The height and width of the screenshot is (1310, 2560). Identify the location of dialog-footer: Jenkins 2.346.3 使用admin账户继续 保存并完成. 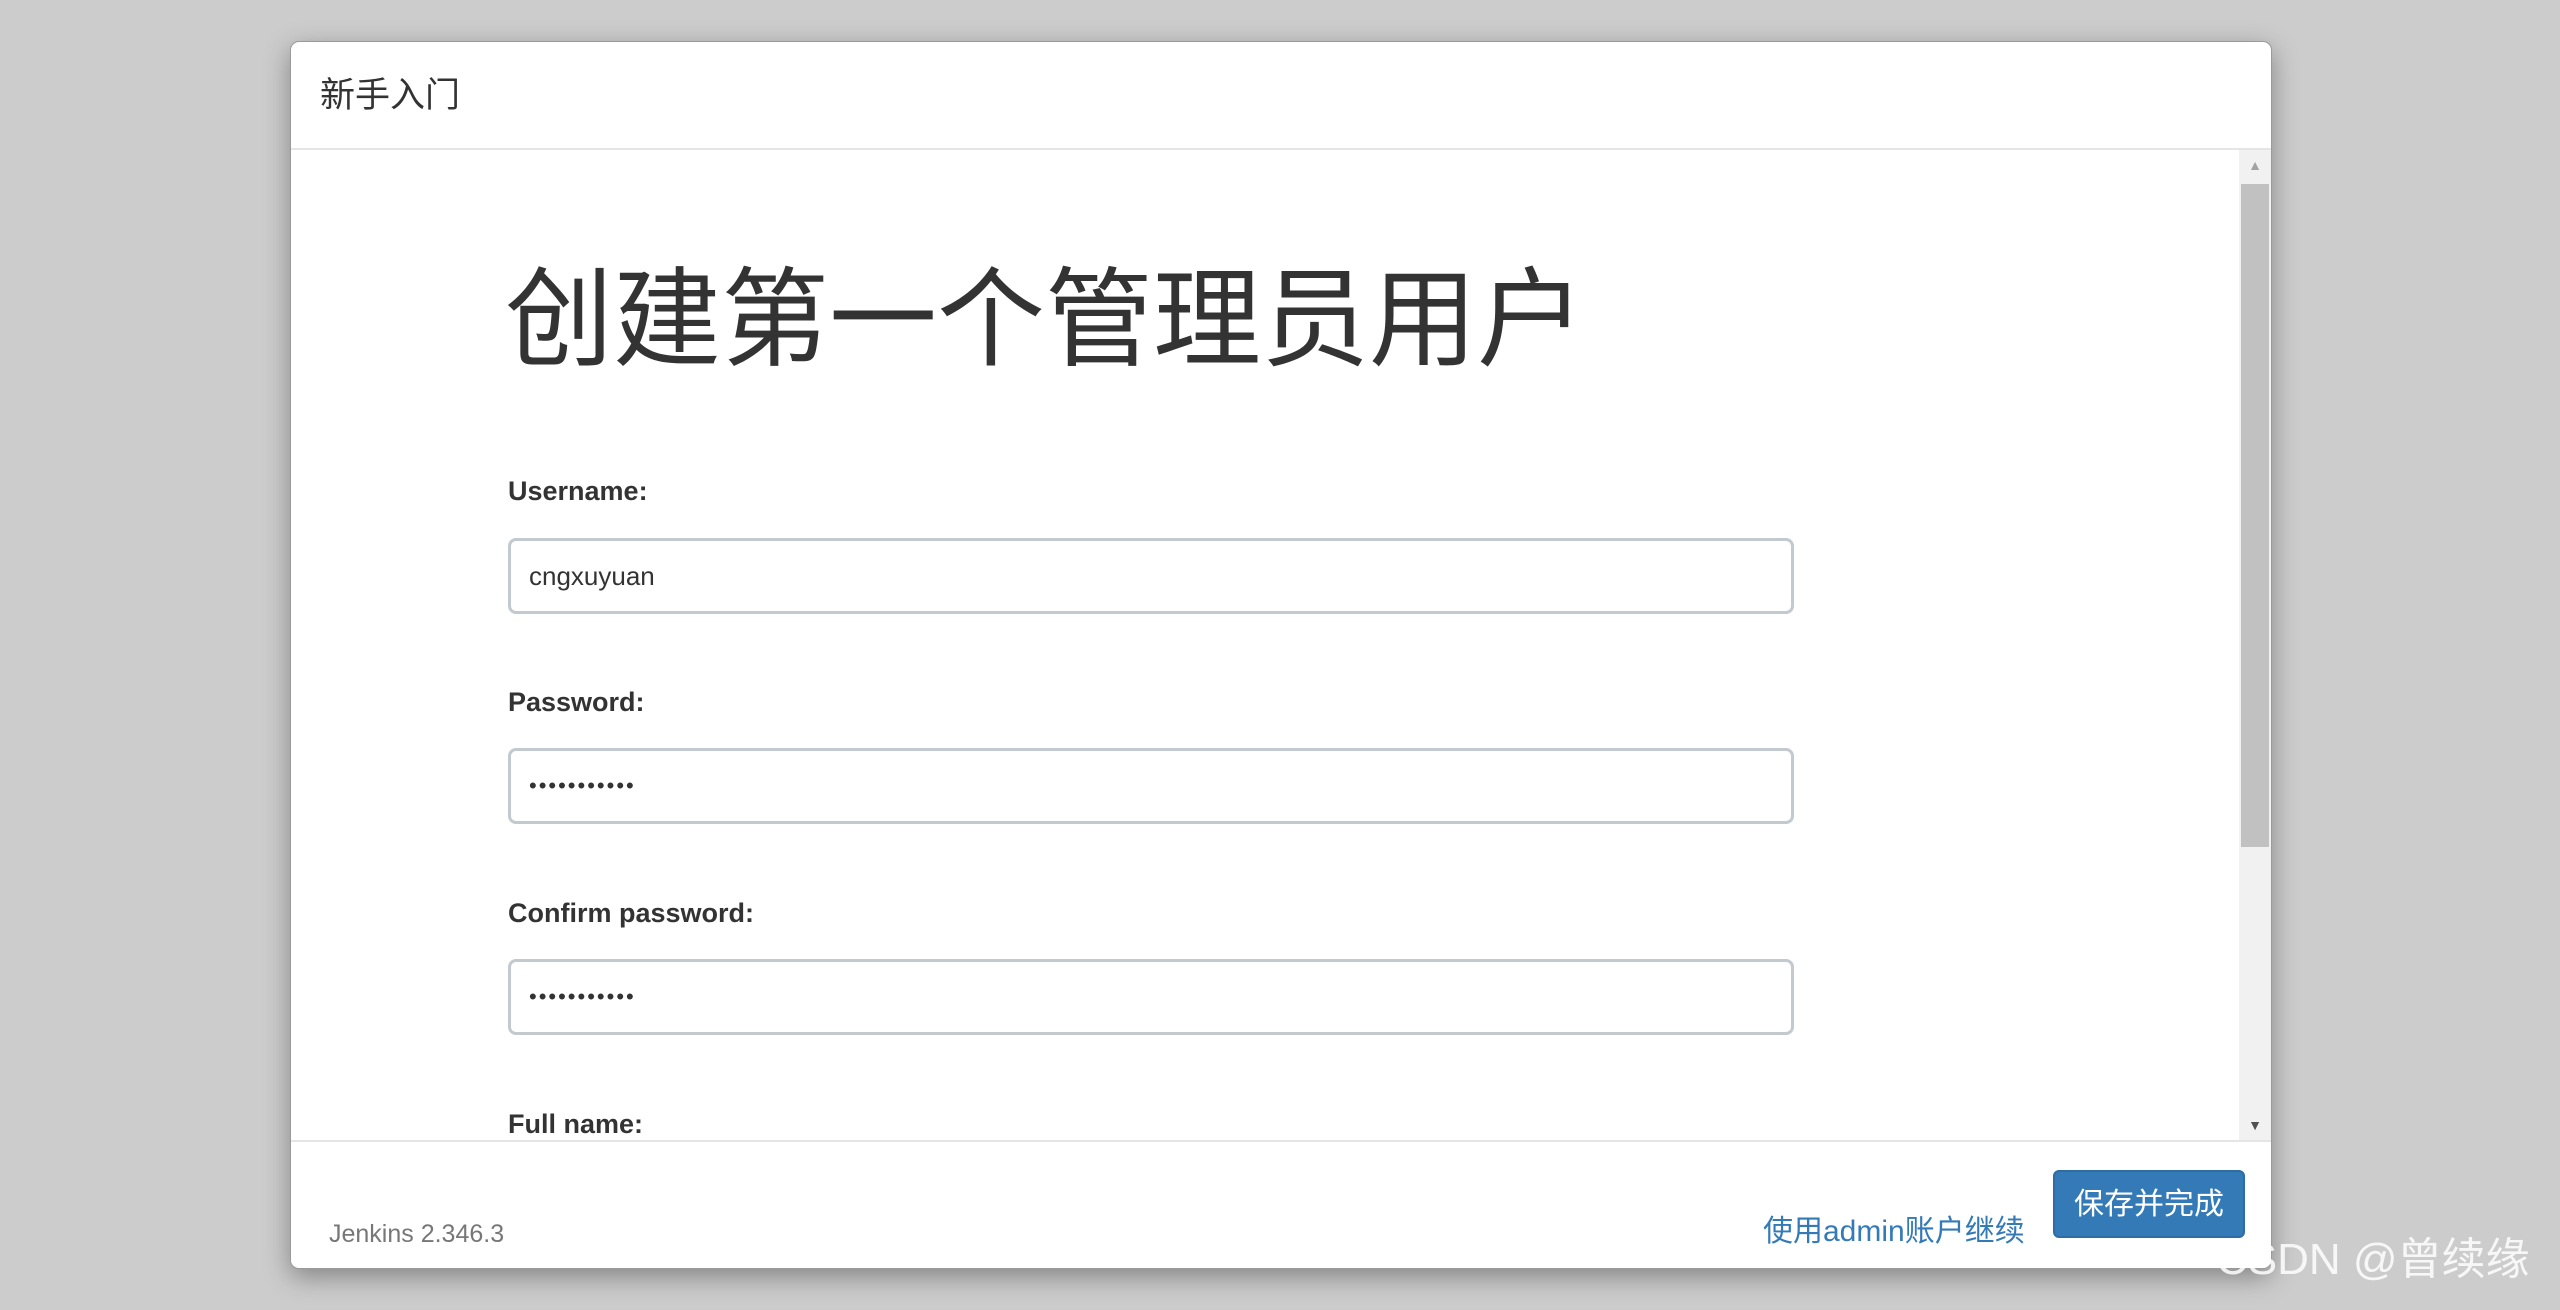
(1281, 1204).